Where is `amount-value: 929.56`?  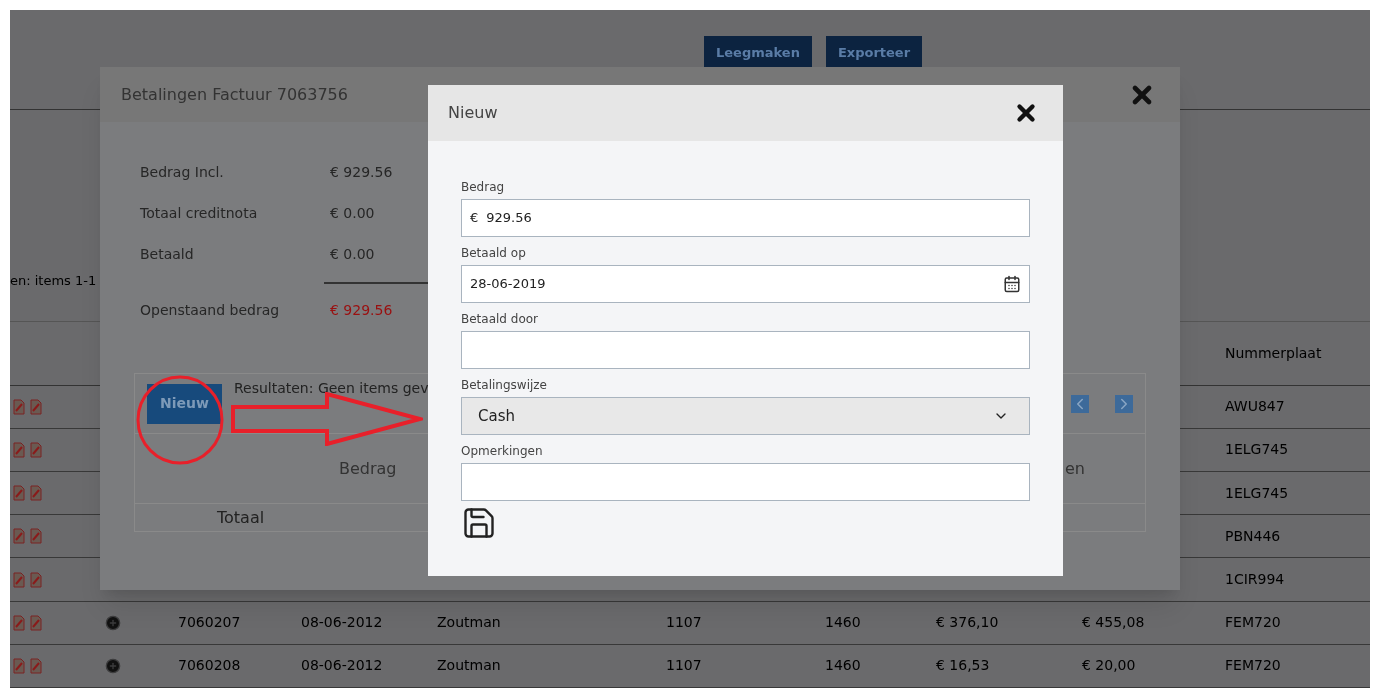 amount-value: 929.56 is located at coordinates (509, 218).